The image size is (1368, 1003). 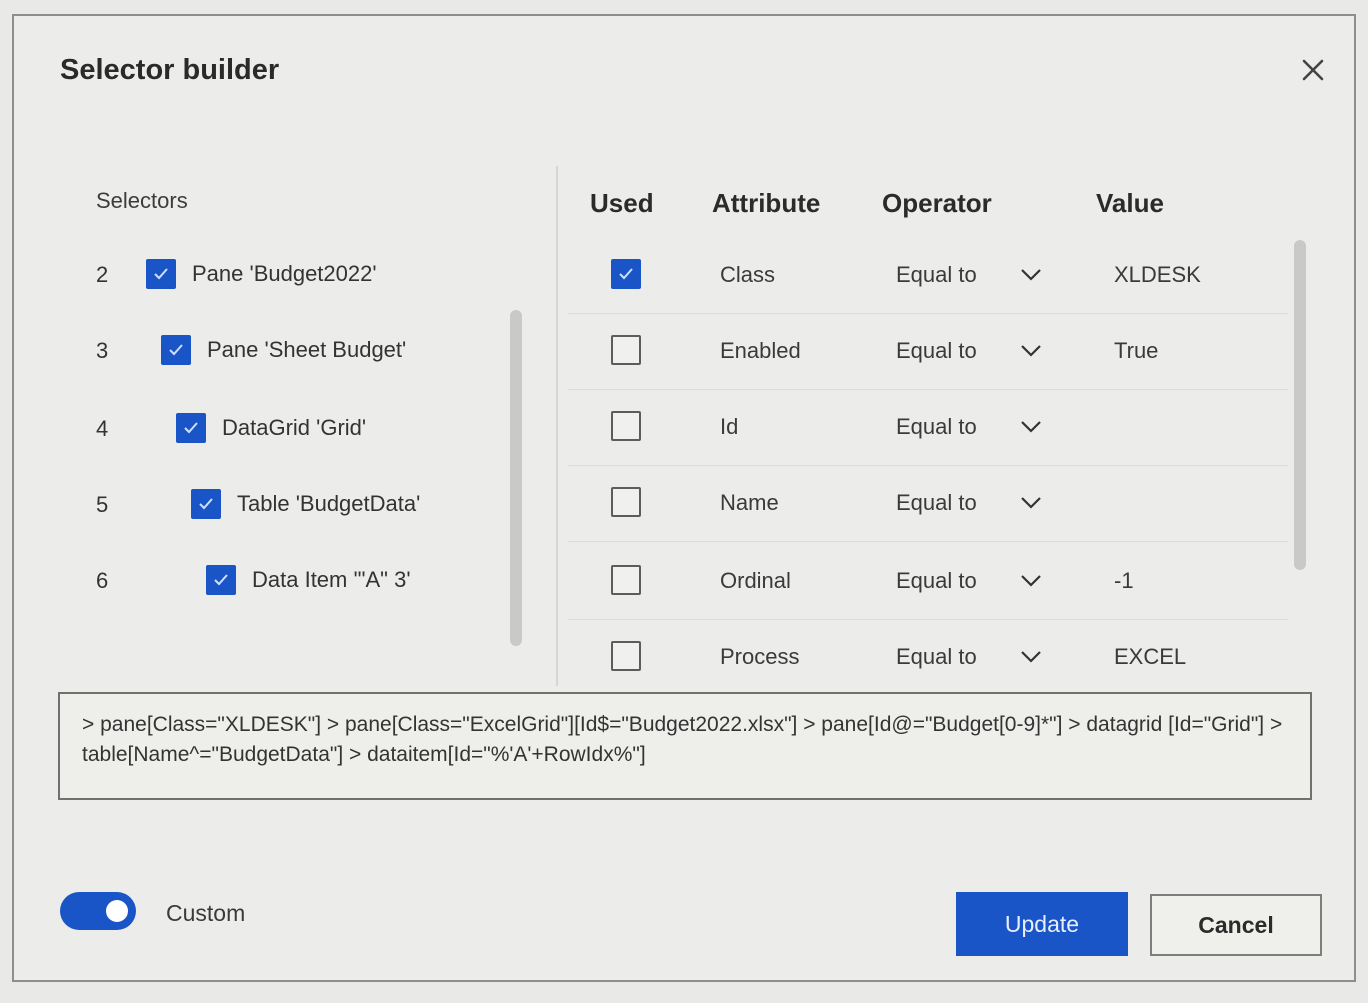 I want to click on attribute-row-class: Class Equal to XLDESK, so click(x=928, y=276).